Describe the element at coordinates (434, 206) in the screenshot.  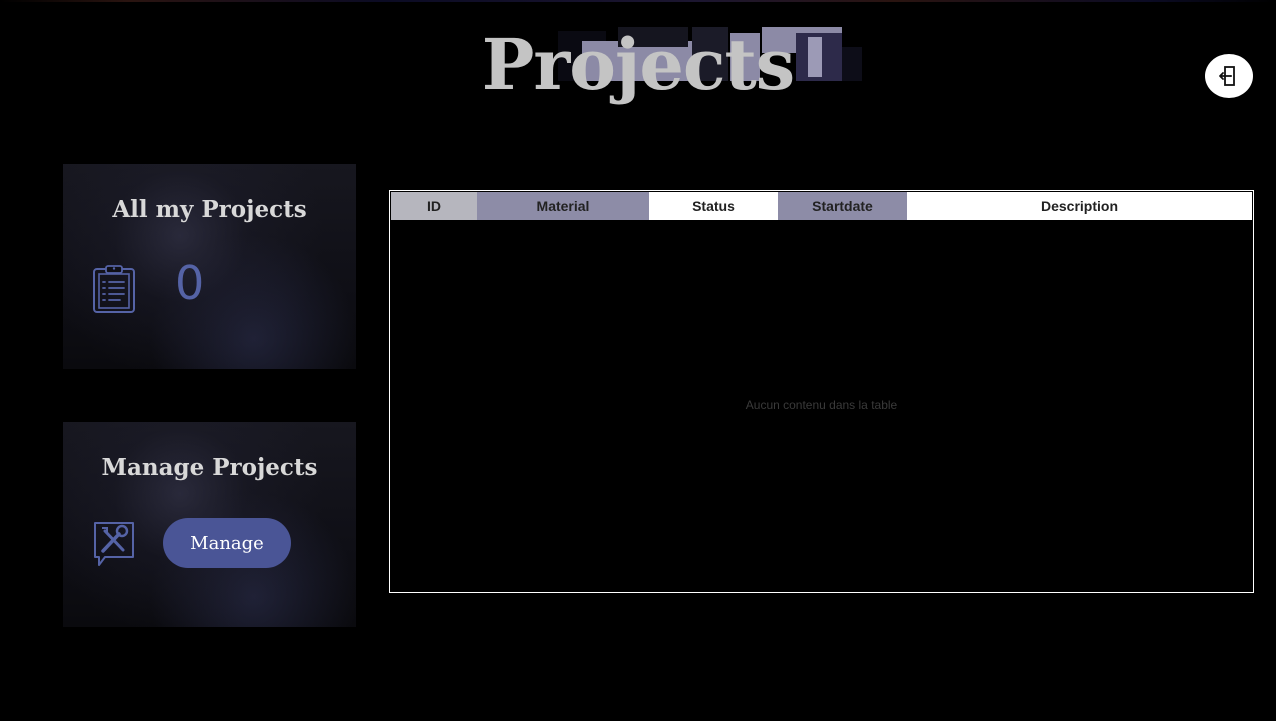
I see `column-header-id: ID` at that location.